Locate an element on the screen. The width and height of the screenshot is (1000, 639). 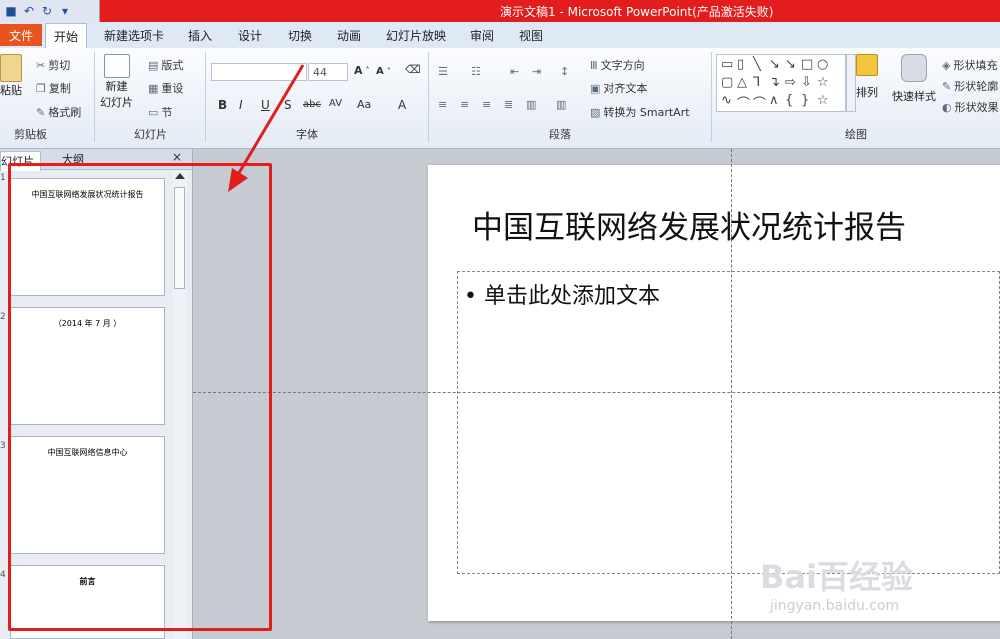
shape-freeform-icon: ⌒ is located at coordinates (745, 102).